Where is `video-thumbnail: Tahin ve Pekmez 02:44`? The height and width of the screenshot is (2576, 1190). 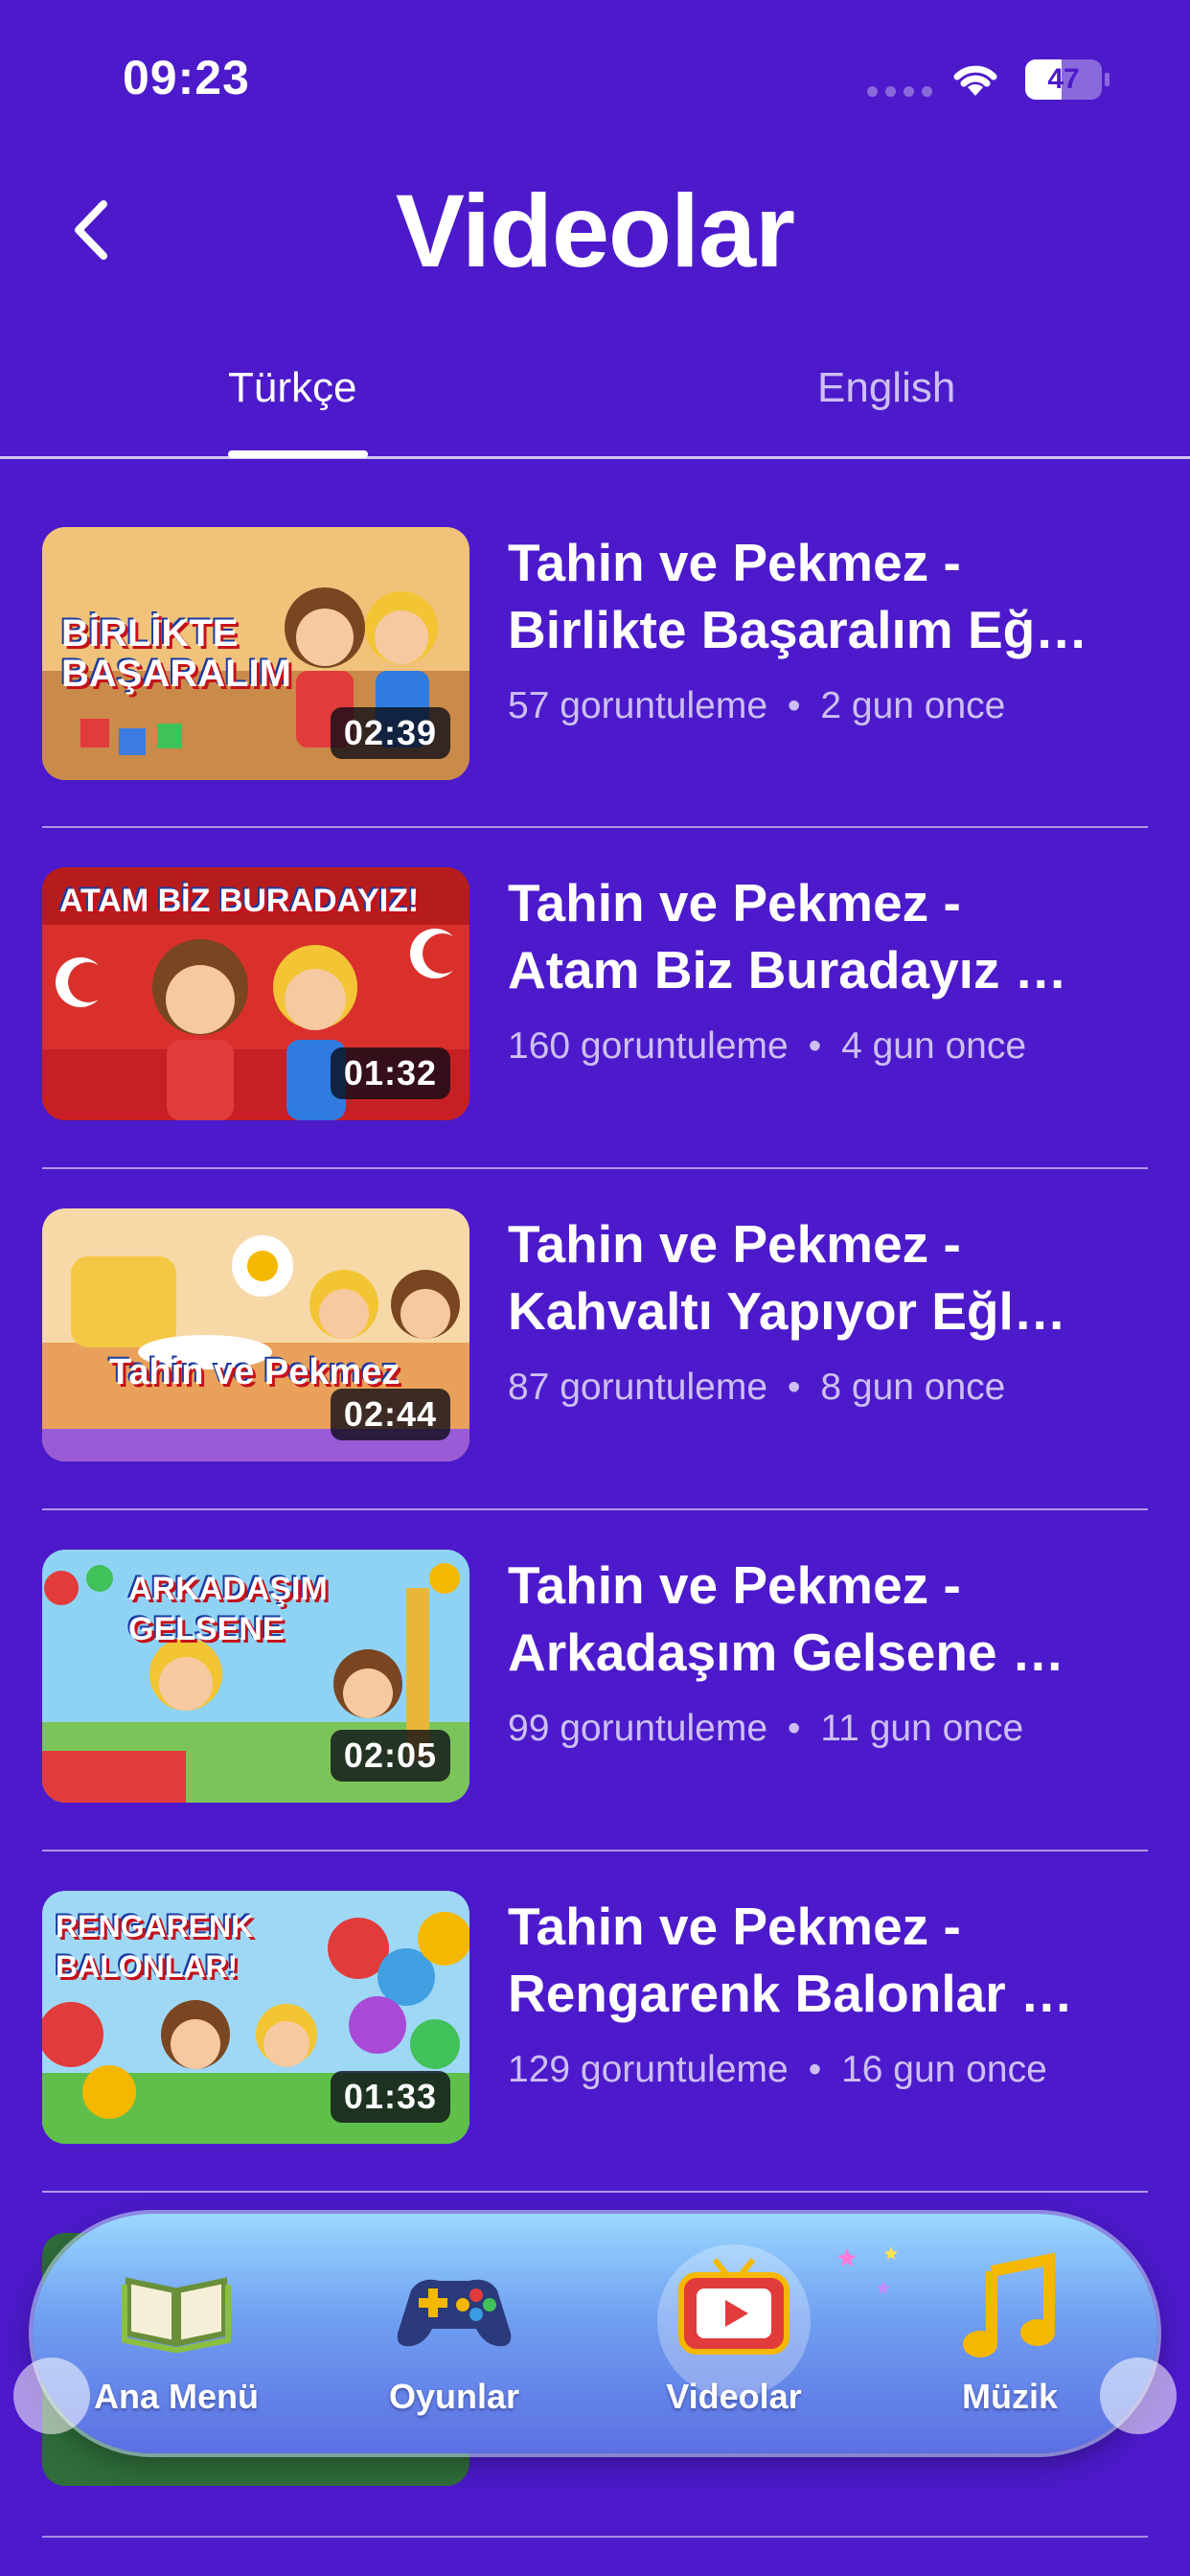
video-thumbnail: Tahin ve Pekmez 02:44 is located at coordinates (256, 1334).